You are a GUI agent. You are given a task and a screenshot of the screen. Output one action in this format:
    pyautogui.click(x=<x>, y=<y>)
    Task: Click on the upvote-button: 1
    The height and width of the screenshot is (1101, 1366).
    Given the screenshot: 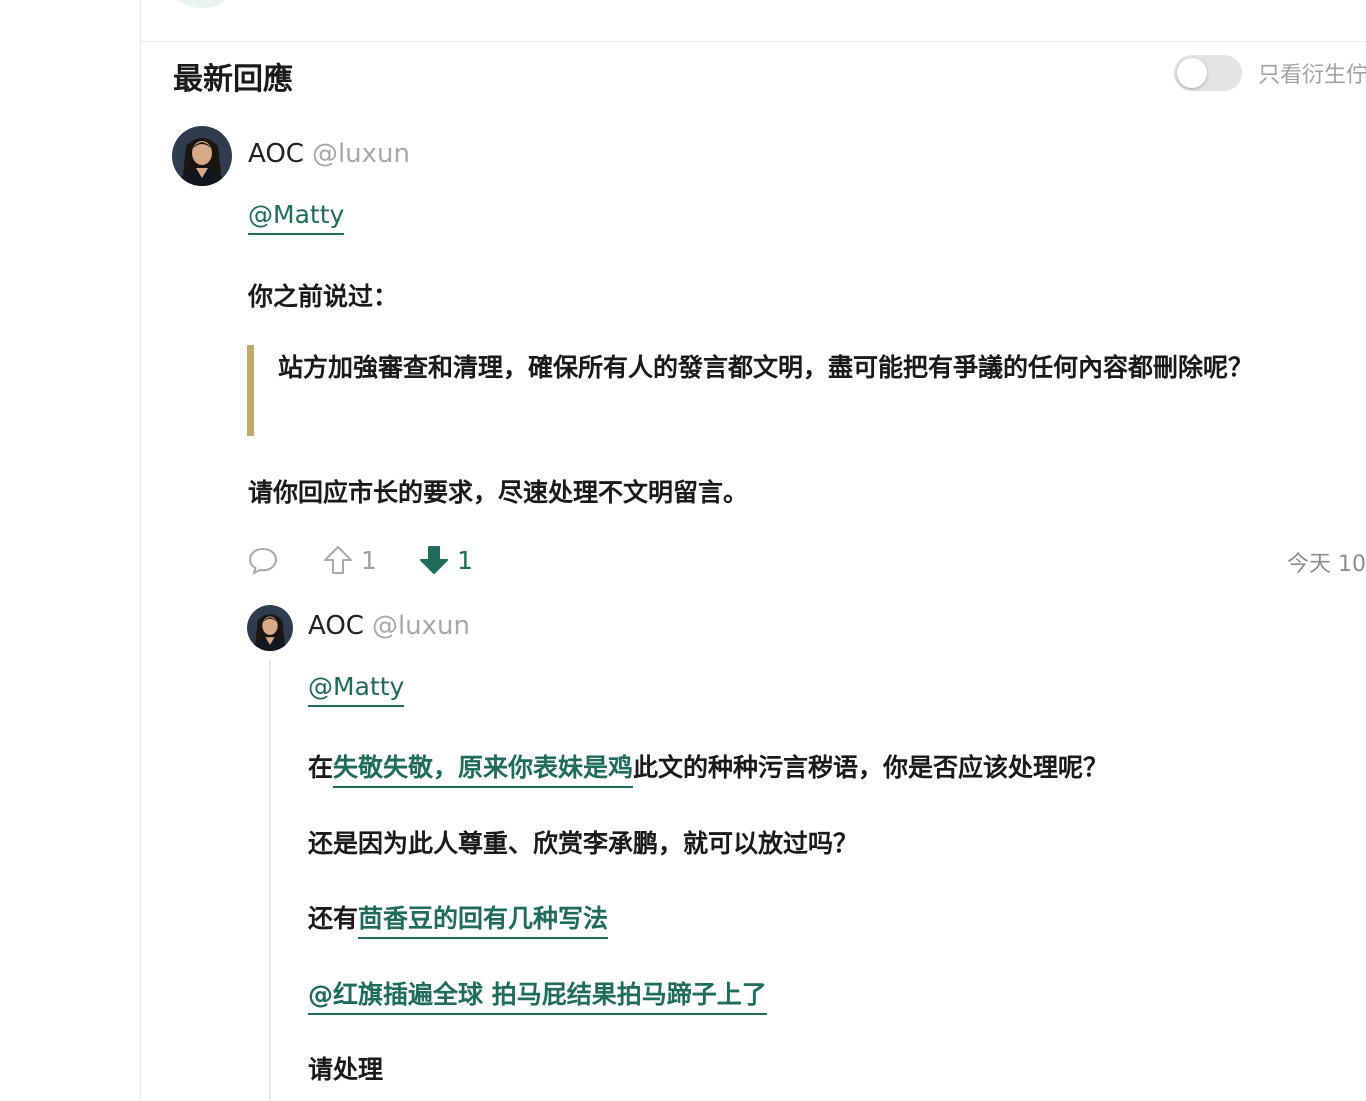 What is the action you would take?
    pyautogui.click(x=350, y=560)
    